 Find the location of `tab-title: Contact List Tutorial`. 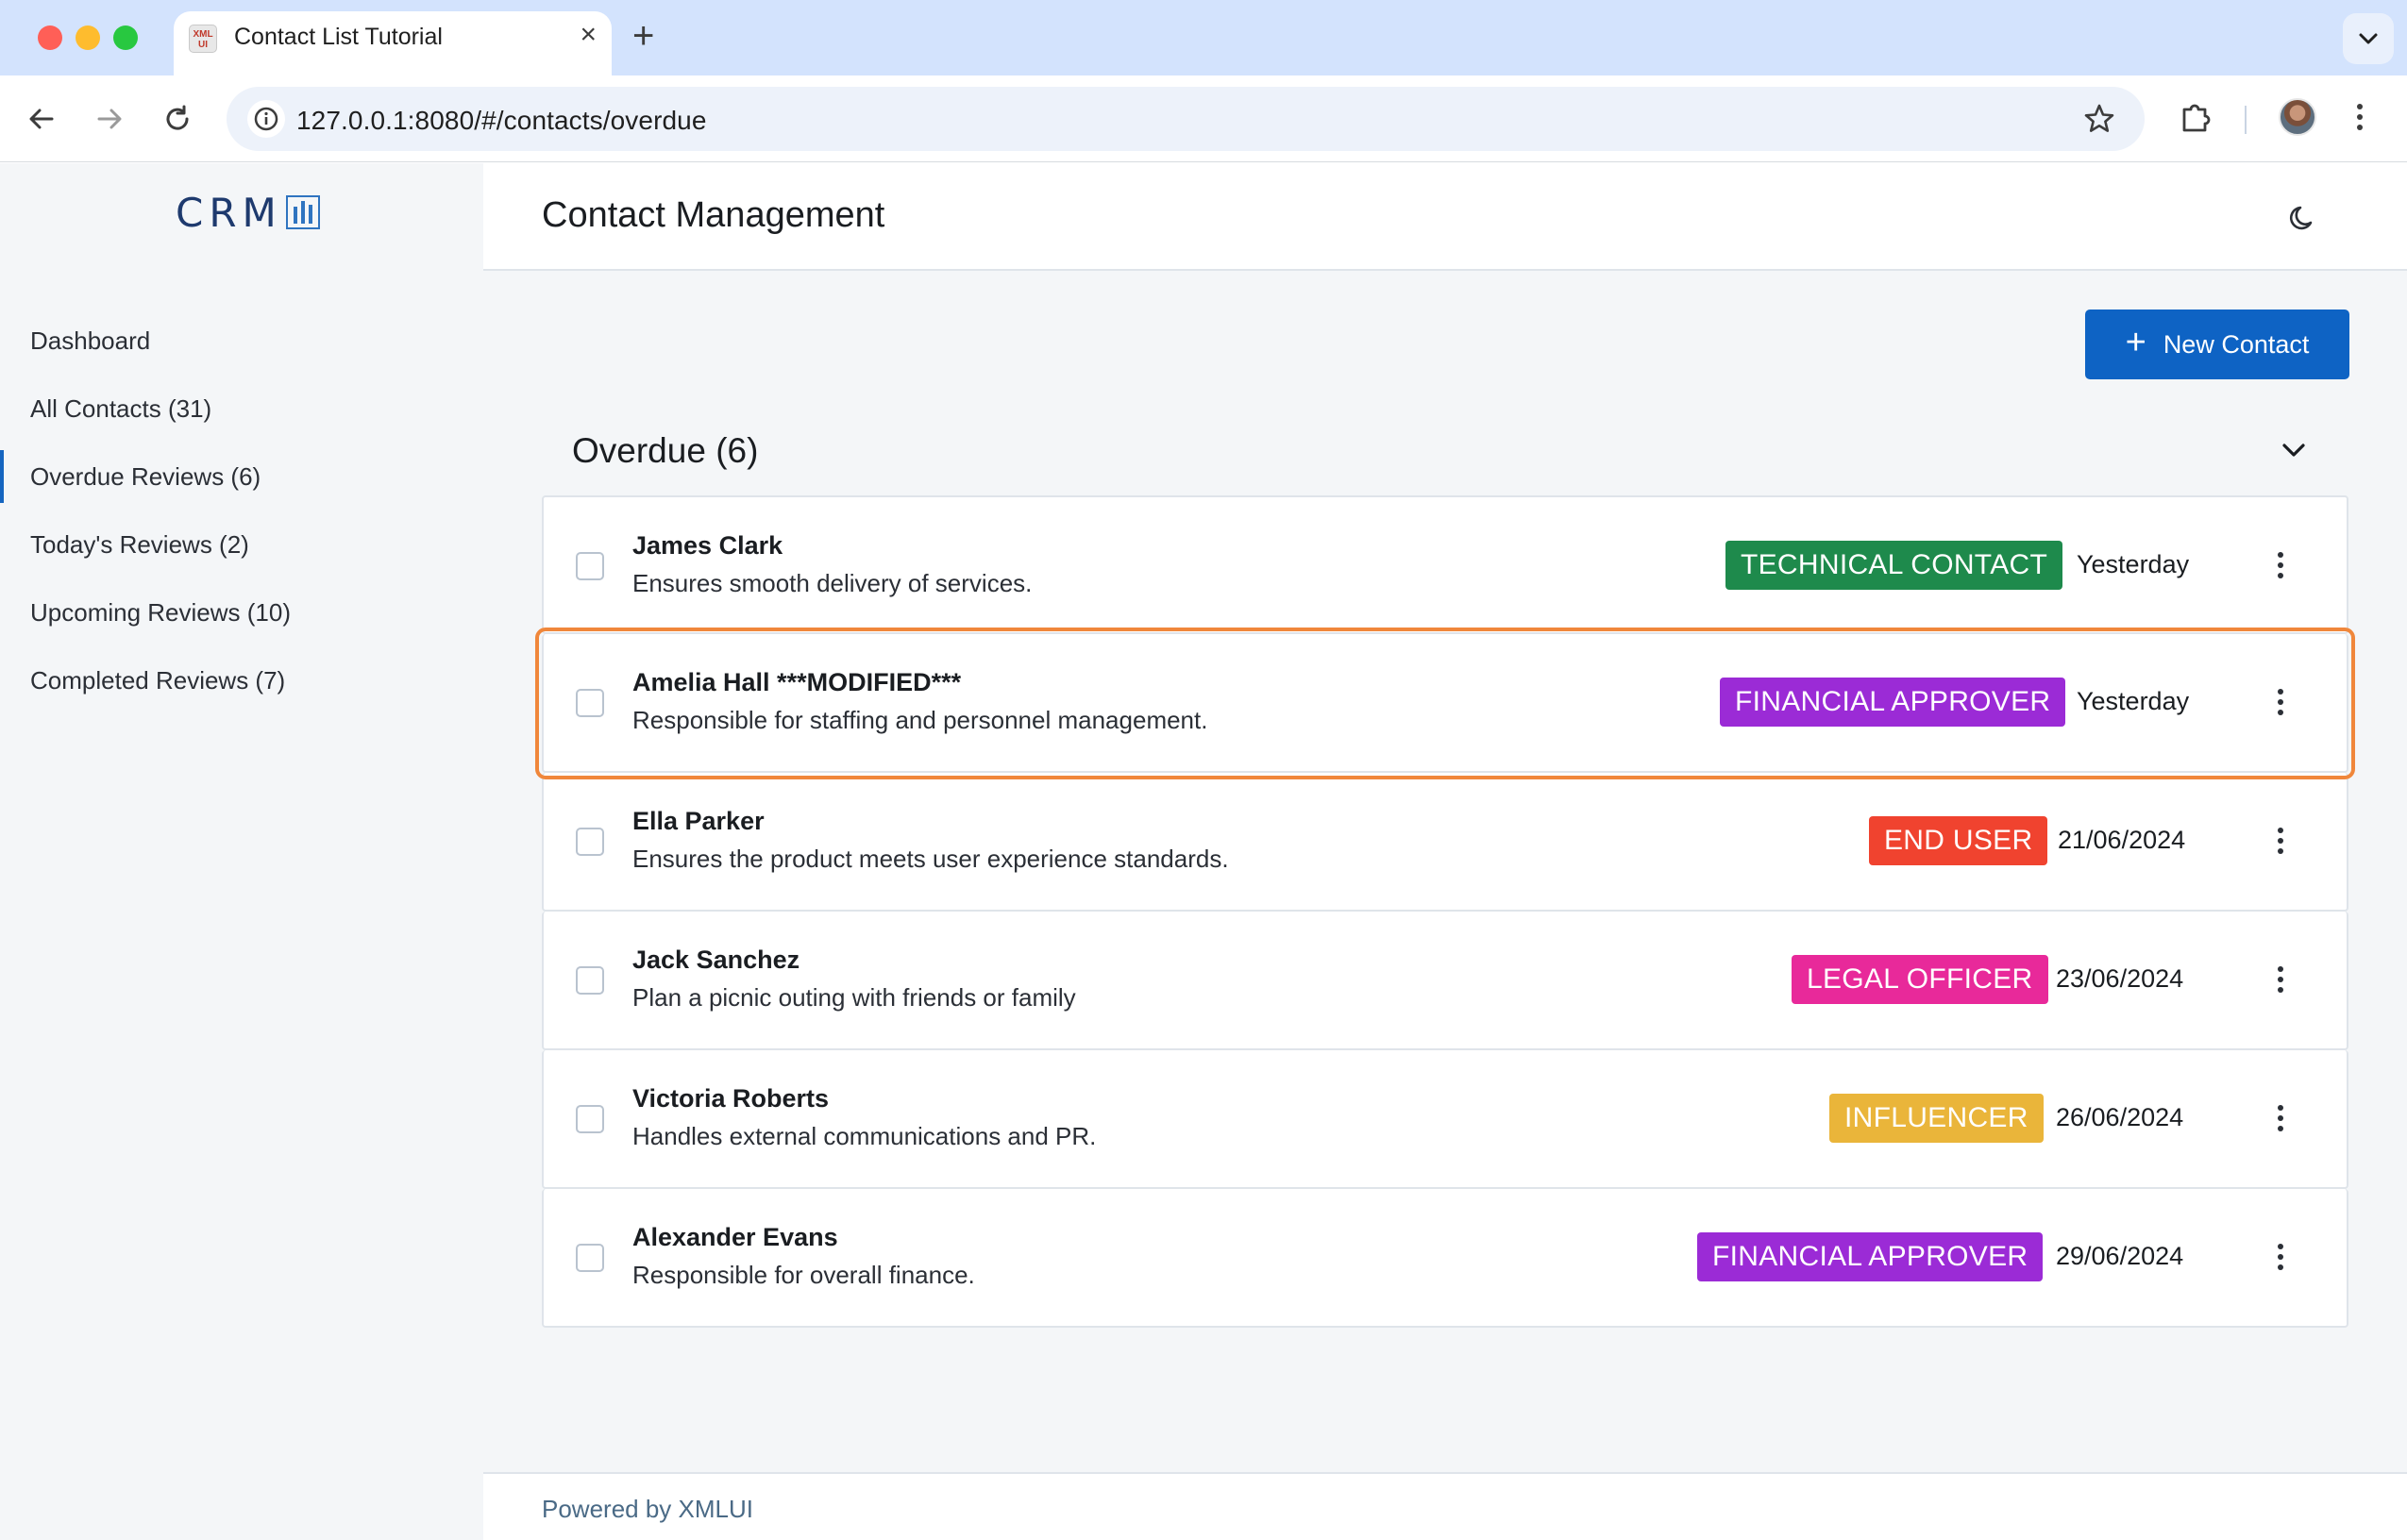

tab-title: Contact List Tutorial is located at coordinates (338, 37).